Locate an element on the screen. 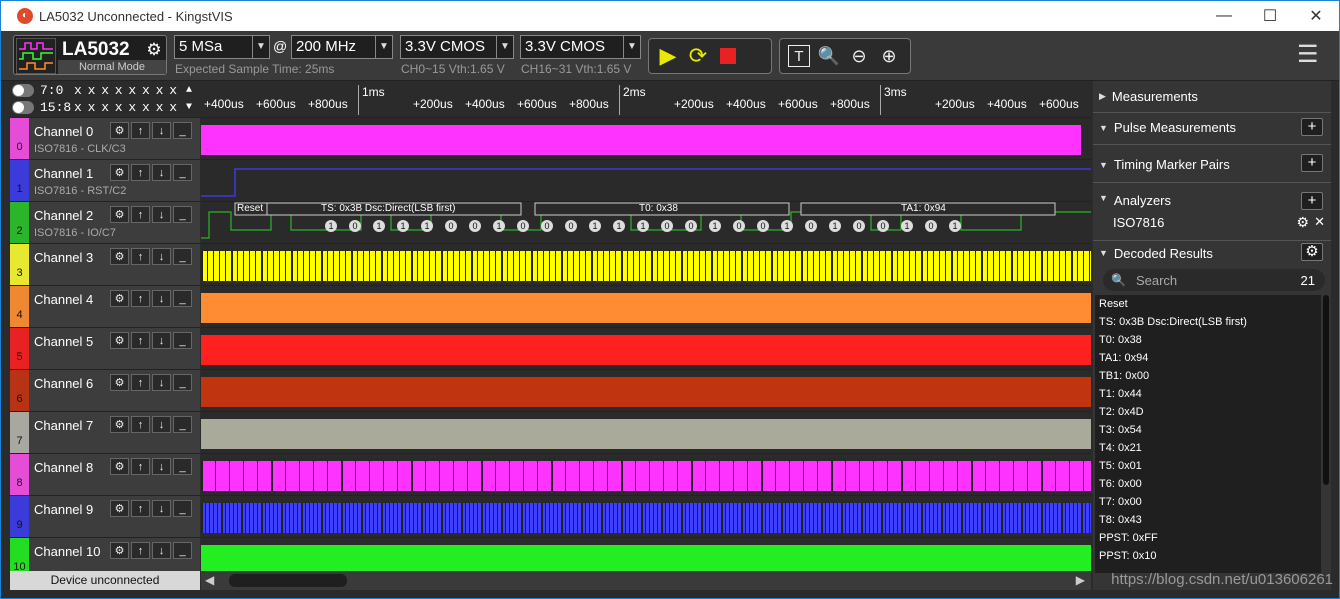 The height and width of the screenshot is (599, 1340). horizontal-scrollbar: ◀ ▶ is located at coordinates (646, 580).